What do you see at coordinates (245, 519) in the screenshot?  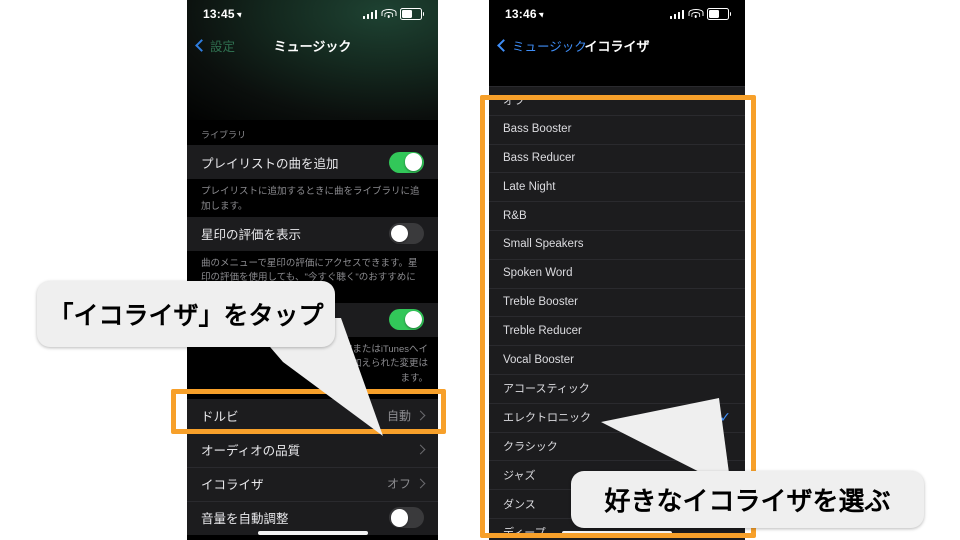 I see `row-label: 音量を自動調整` at bounding box center [245, 519].